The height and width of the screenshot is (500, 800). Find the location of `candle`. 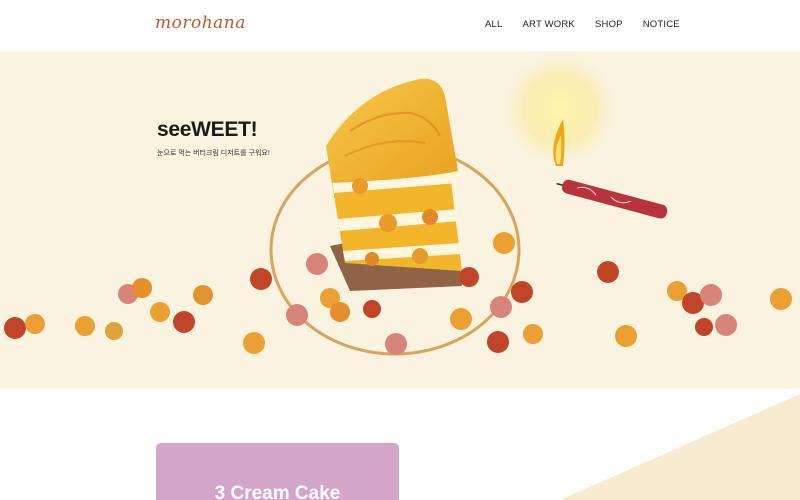

candle is located at coordinates (612, 199).